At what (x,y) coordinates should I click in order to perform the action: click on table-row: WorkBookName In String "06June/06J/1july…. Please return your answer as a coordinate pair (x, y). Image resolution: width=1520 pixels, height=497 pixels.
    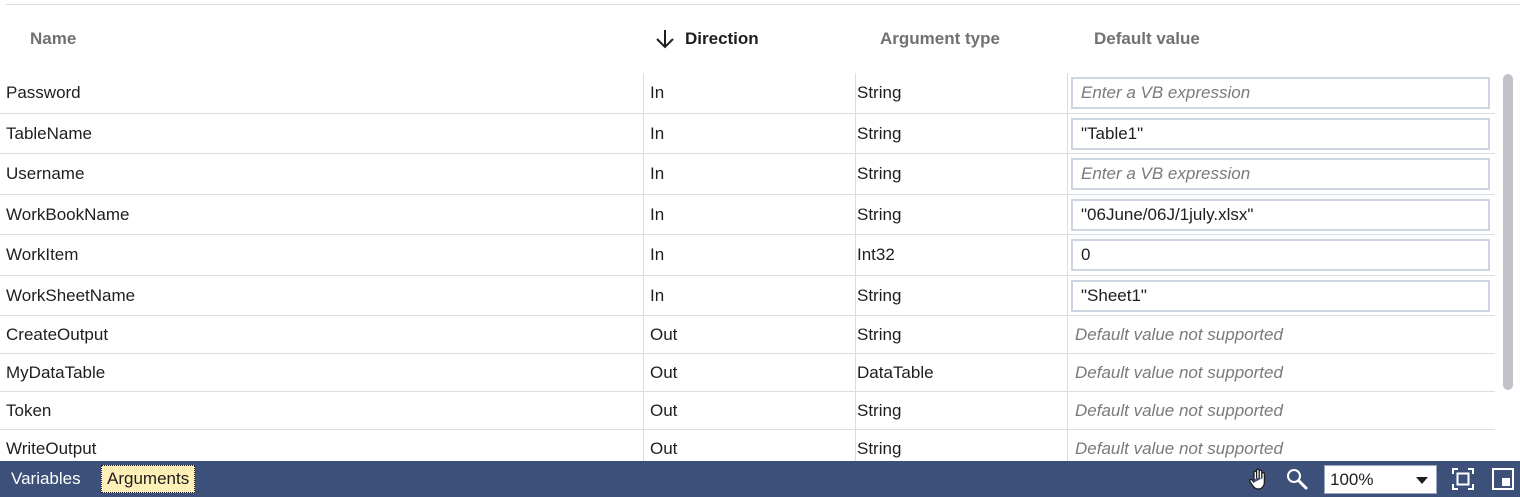
    Looking at the image, I should click on (747, 215).